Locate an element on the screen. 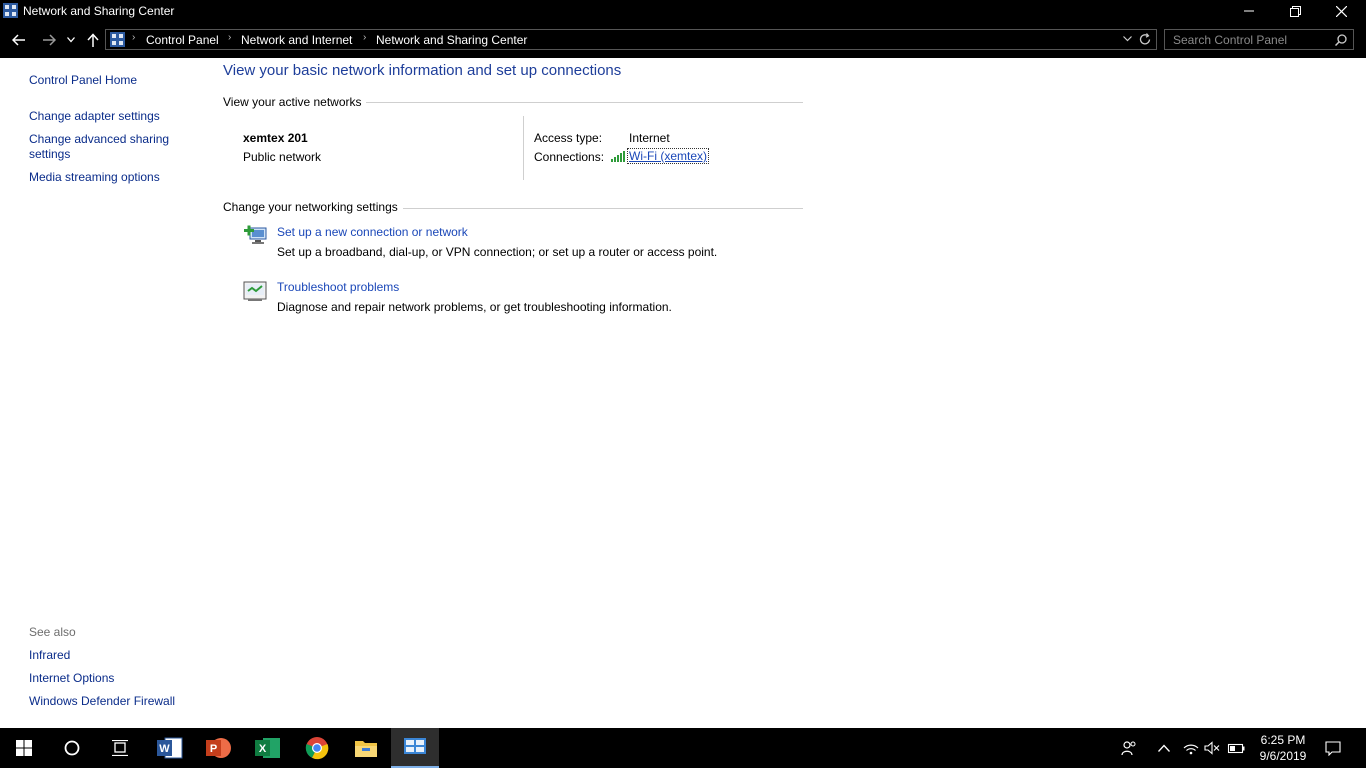 This screenshot has height=768, width=1366. up-button is located at coordinates (93, 40).